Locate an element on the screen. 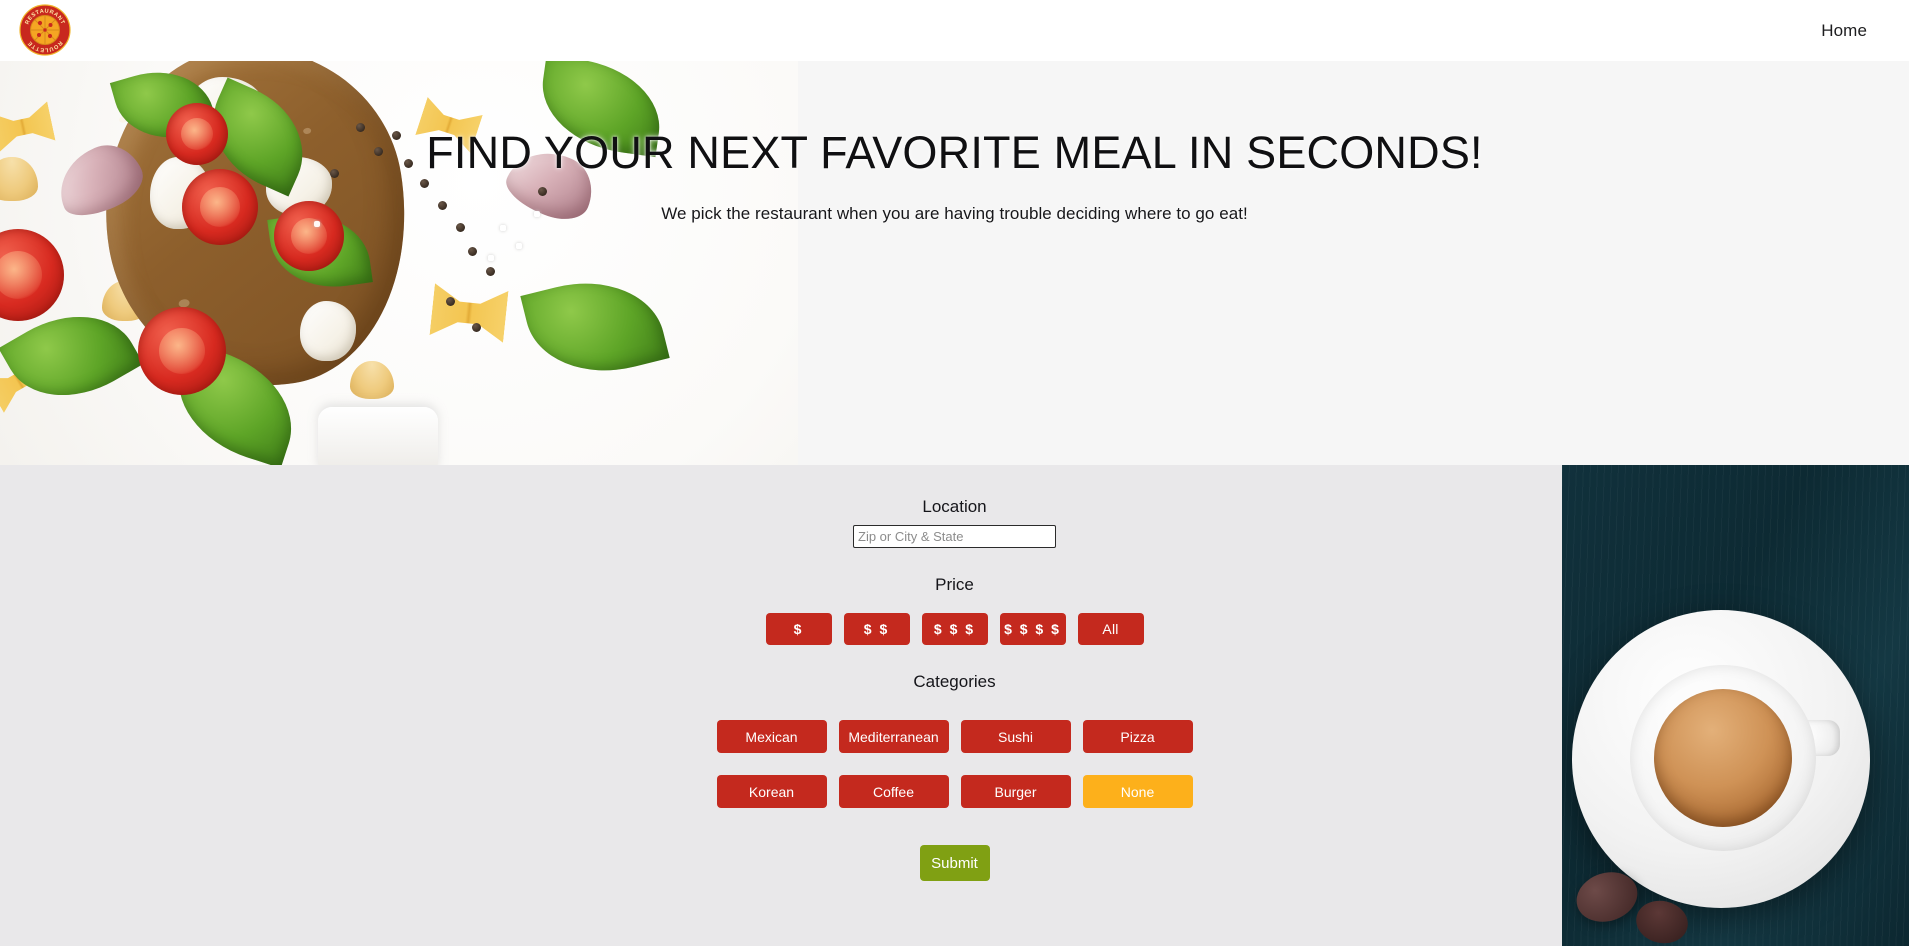 The height and width of the screenshot is (946, 1909). top-navbar: RESTAURANT ROULETTE Home is located at coordinates (954, 30).